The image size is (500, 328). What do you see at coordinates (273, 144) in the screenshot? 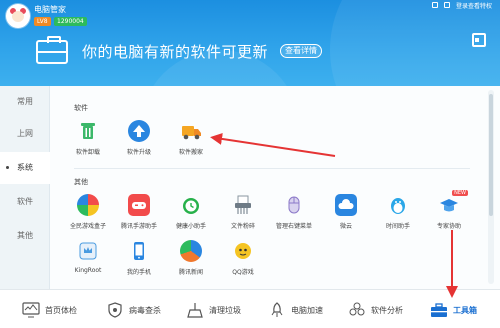
I see `annotation-arrow-to-move-software` at bounding box center [273, 144].